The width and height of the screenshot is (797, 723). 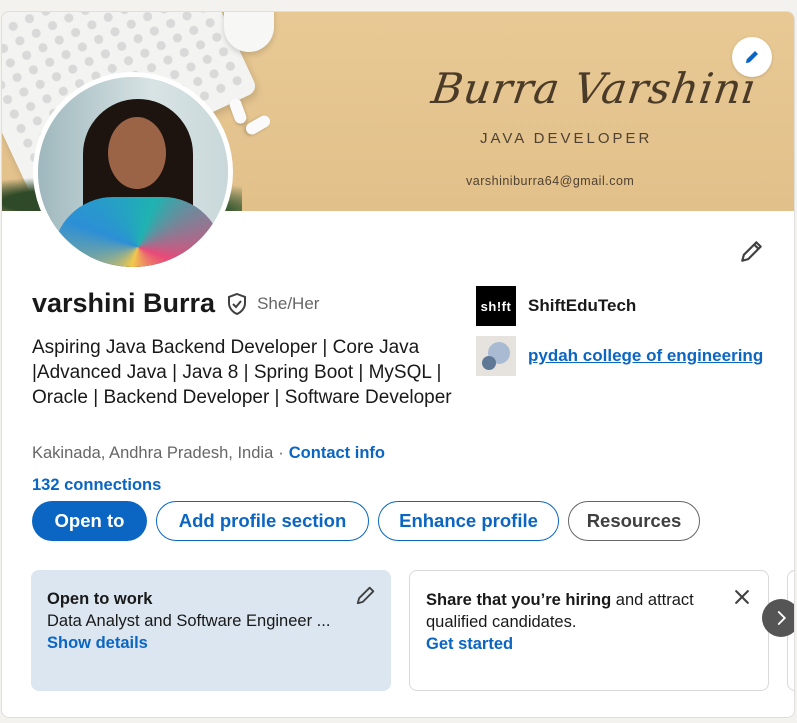 I want to click on connections-link: 132 connections, so click(x=96, y=485).